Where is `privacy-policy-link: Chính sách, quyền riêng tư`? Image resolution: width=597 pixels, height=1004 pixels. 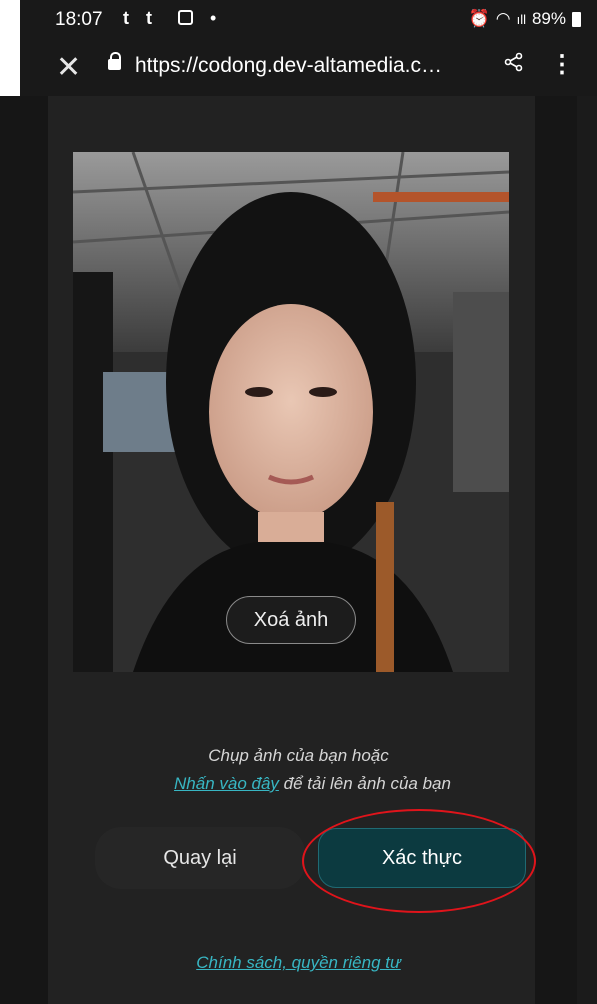
privacy-policy-link: Chính sách, quyền riêng tư is located at coordinates (298, 962).